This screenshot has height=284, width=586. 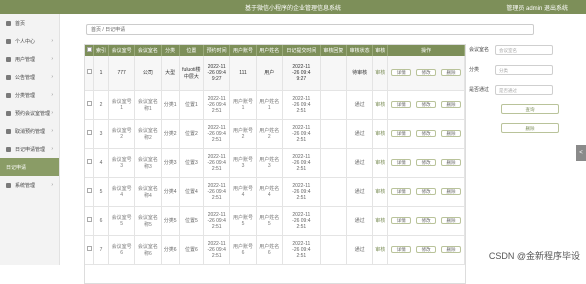 What do you see at coordinates (8, 131) in the screenshot?
I see `cancel-icon` at bounding box center [8, 131].